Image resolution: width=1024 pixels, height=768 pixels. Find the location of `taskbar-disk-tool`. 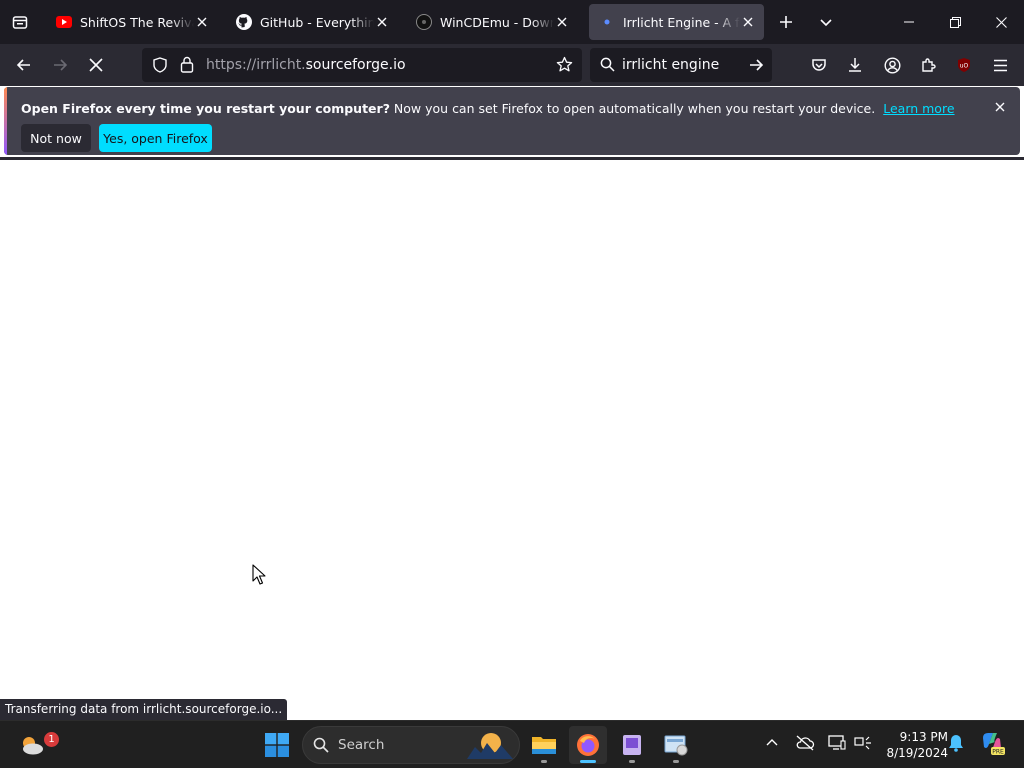

taskbar-disk-tool is located at coordinates (676, 745).